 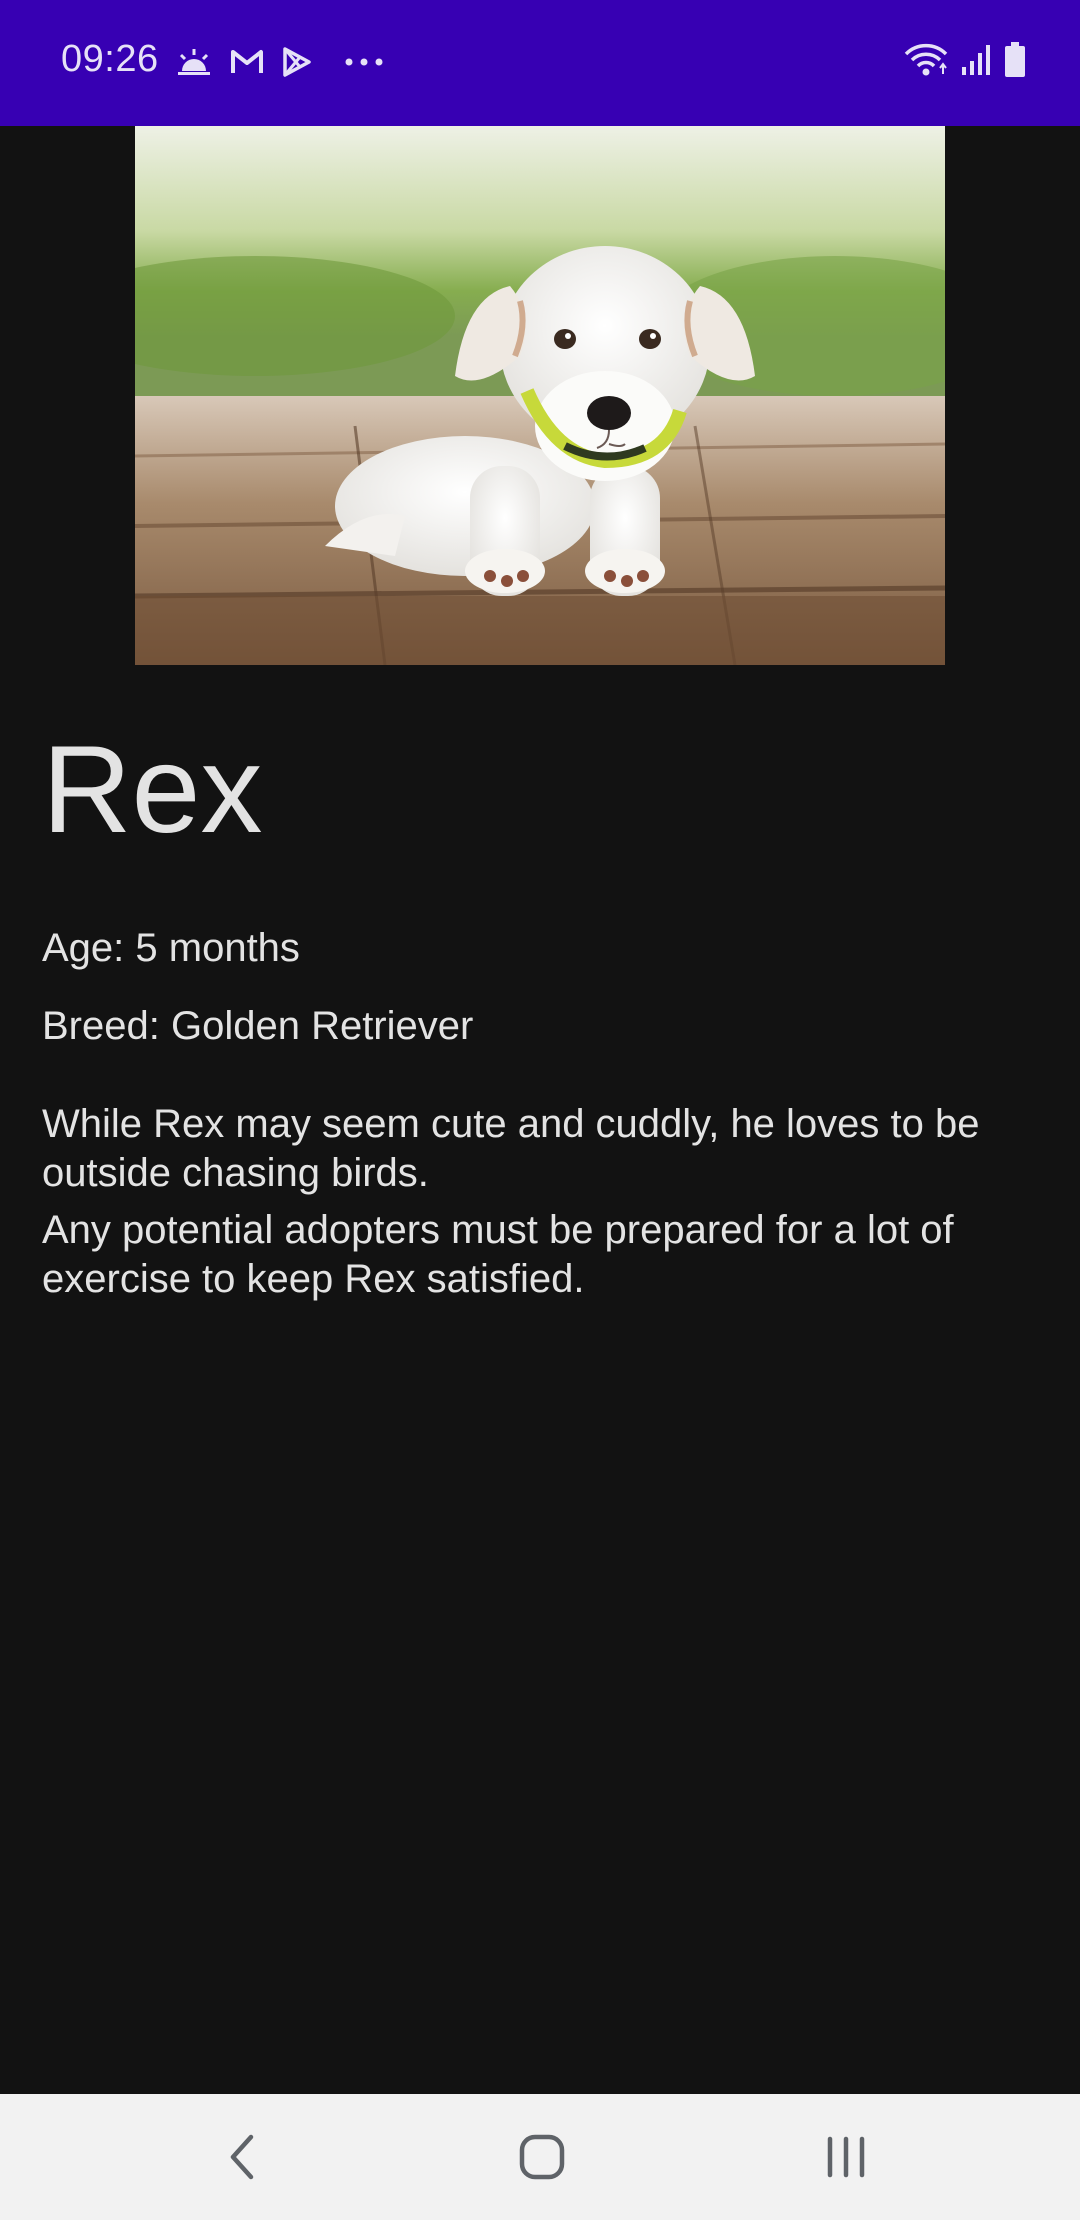 What do you see at coordinates (1015, 62) in the screenshot?
I see `battery-icon` at bounding box center [1015, 62].